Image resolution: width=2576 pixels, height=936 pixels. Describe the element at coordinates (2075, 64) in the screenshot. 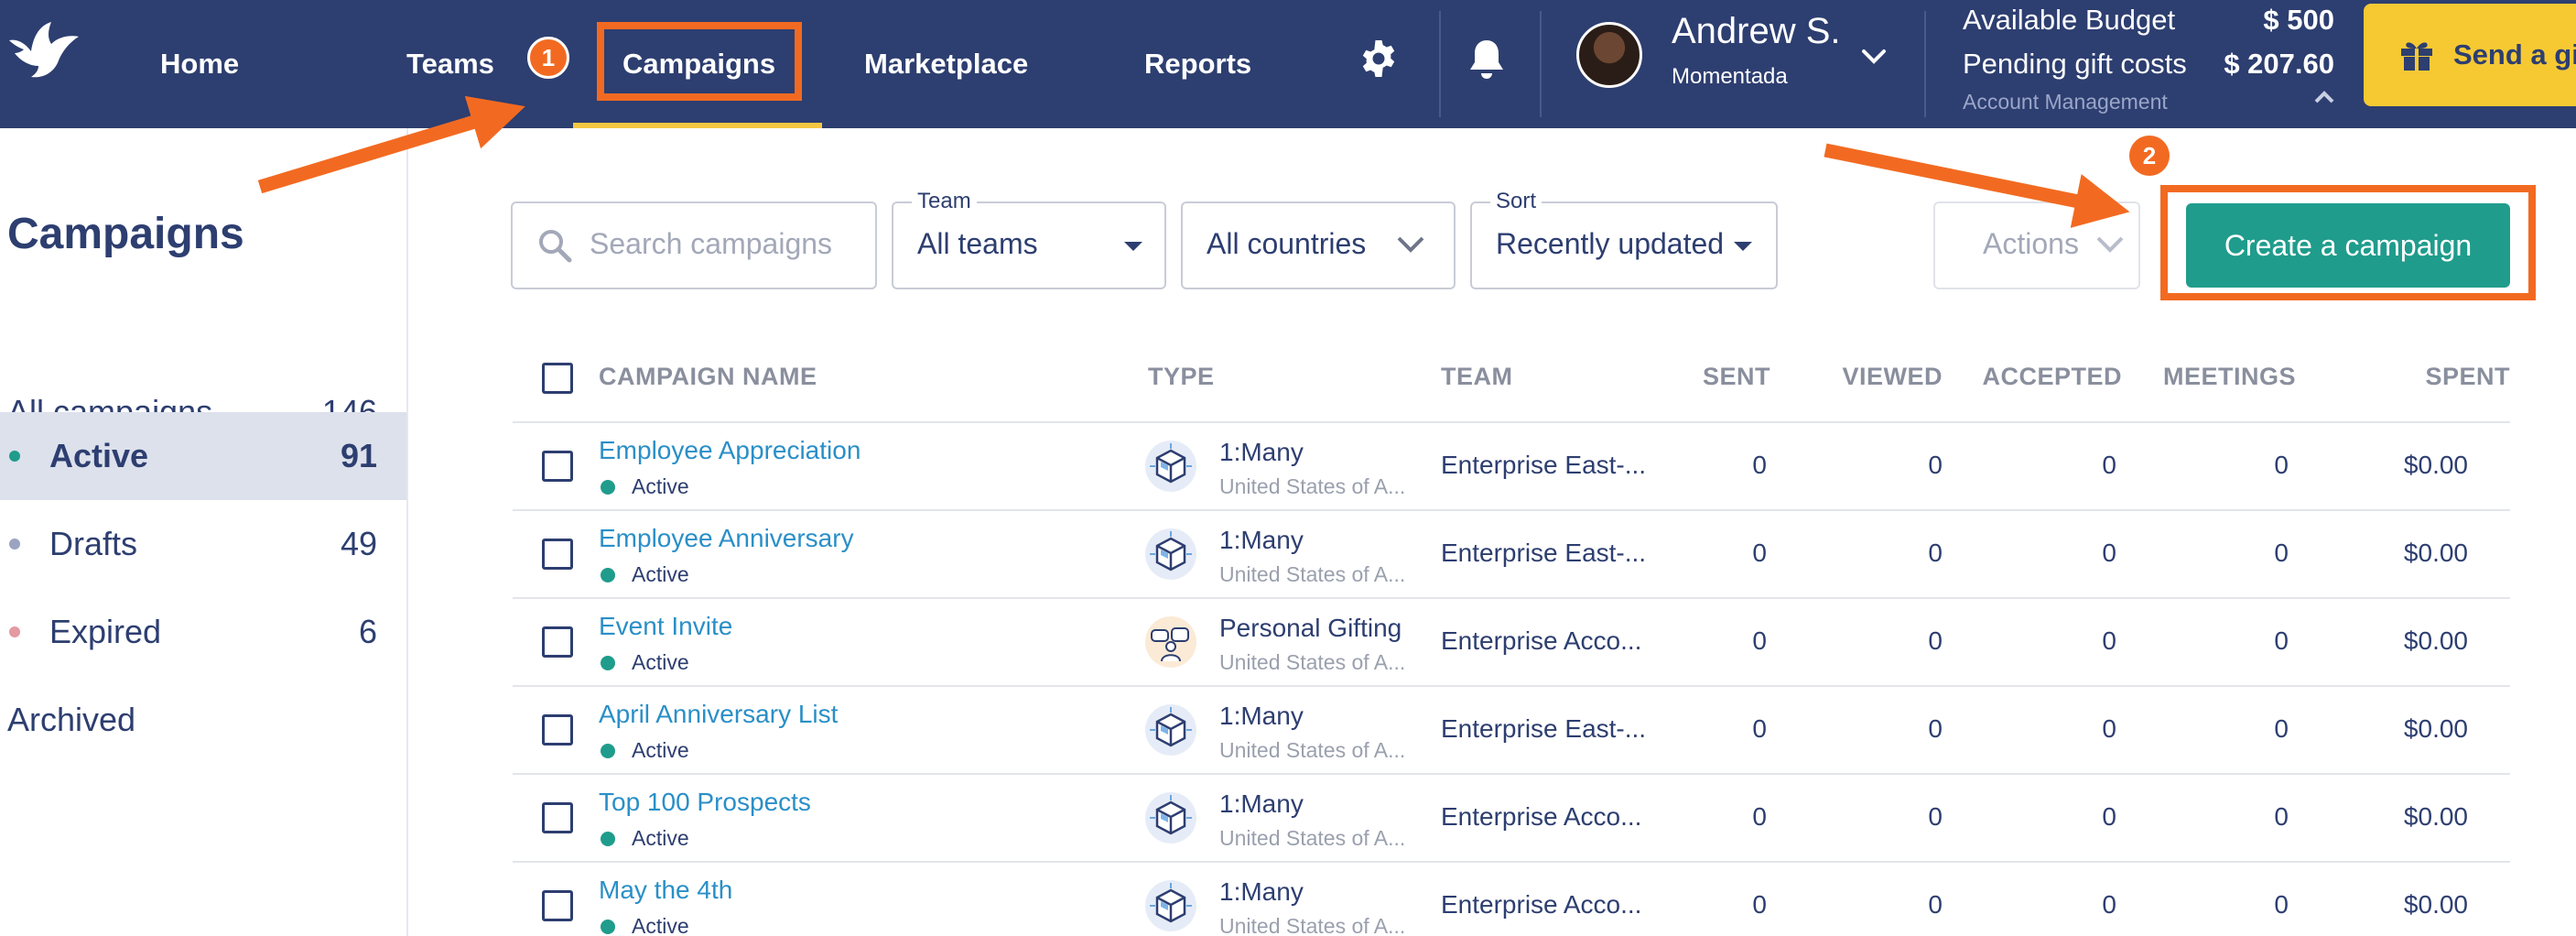

I see `pending-costs-label: Pending gift costs` at that location.